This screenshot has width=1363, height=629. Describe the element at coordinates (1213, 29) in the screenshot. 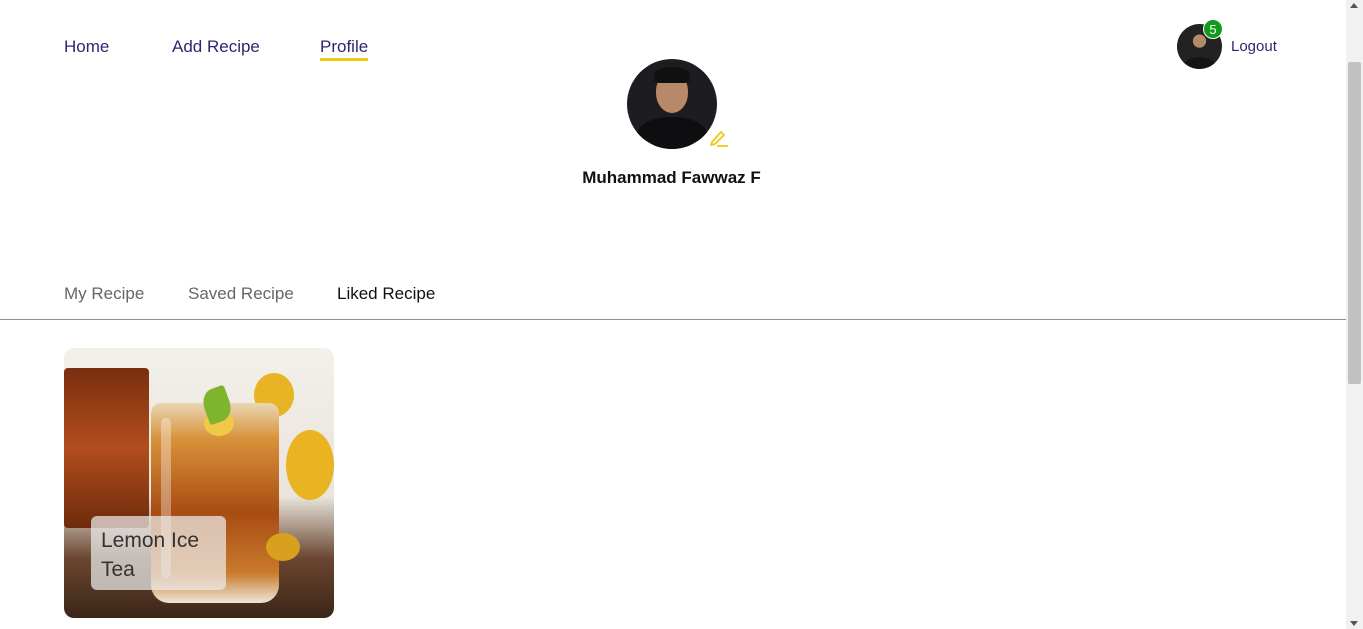

I see `notification-badge: 5` at that location.